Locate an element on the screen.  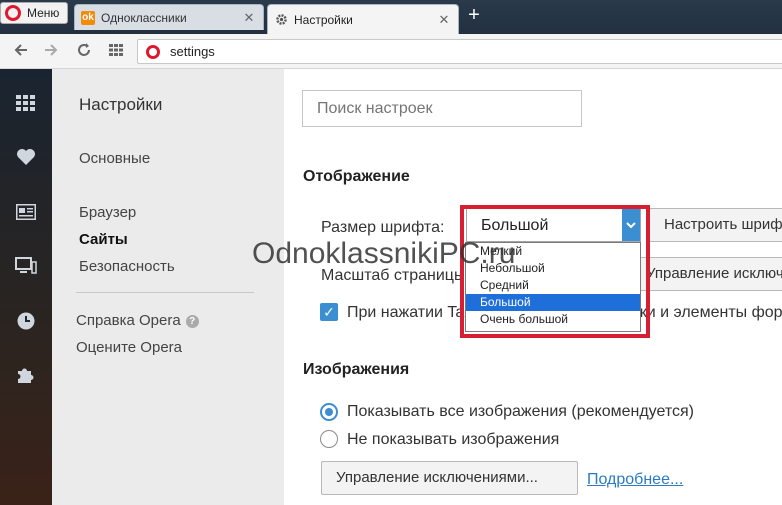
opera-menu-button: Меню is located at coordinates (34, 13).